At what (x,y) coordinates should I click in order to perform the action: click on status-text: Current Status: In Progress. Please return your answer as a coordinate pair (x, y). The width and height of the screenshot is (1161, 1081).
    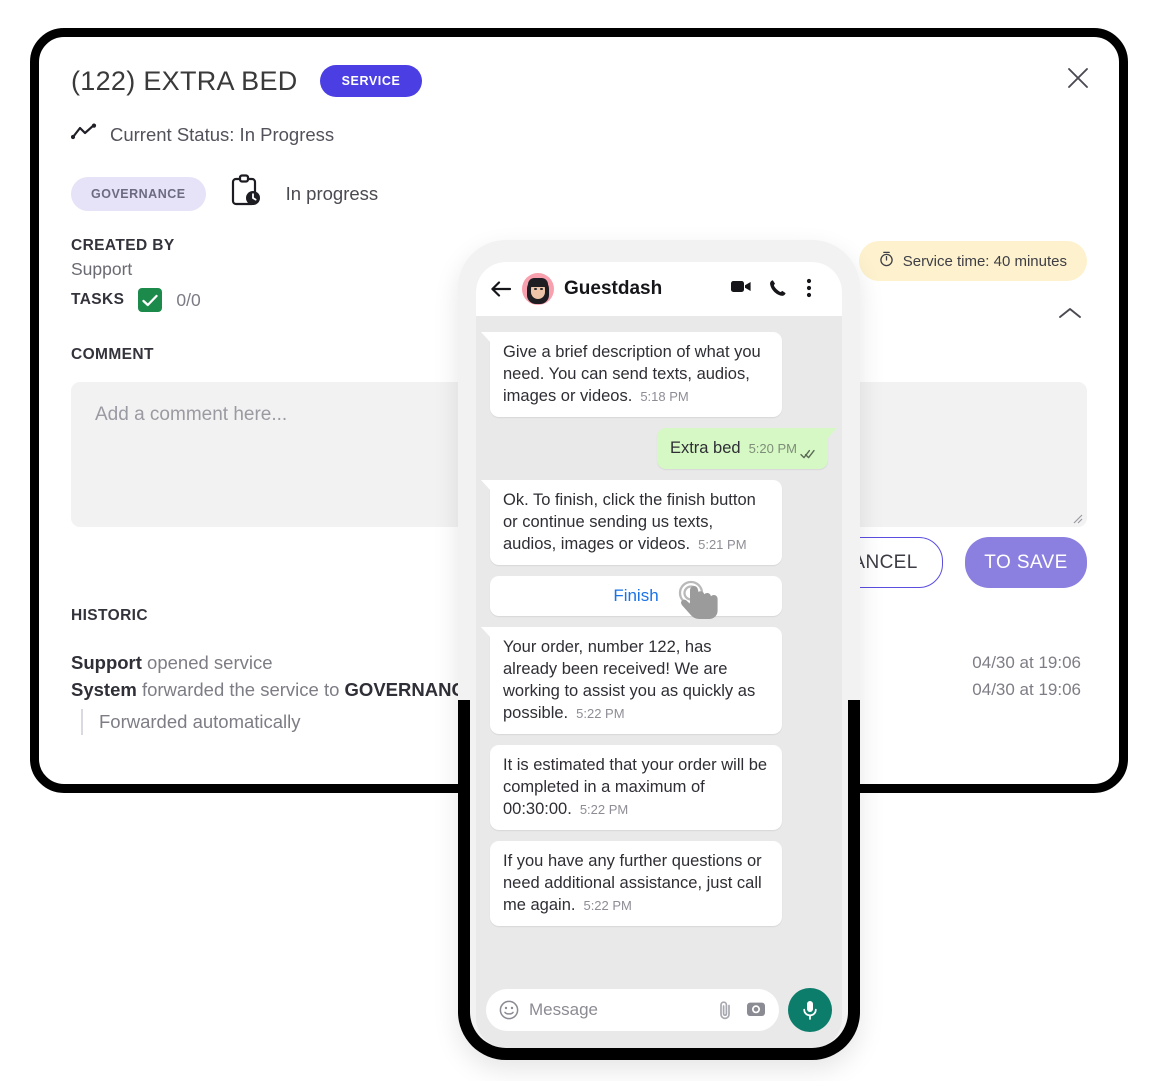
    Looking at the image, I should click on (222, 134).